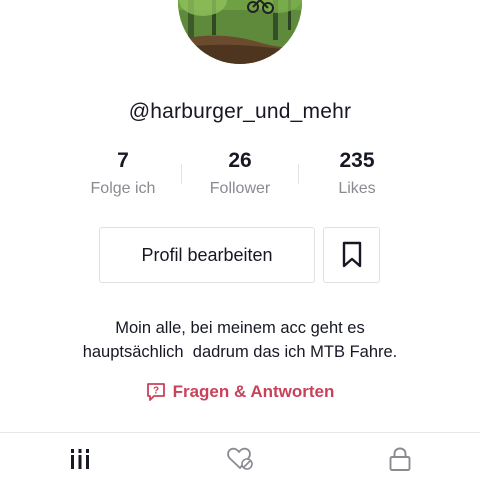  Describe the element at coordinates (357, 160) in the screenshot. I see `stat-likes-count: 235` at that location.